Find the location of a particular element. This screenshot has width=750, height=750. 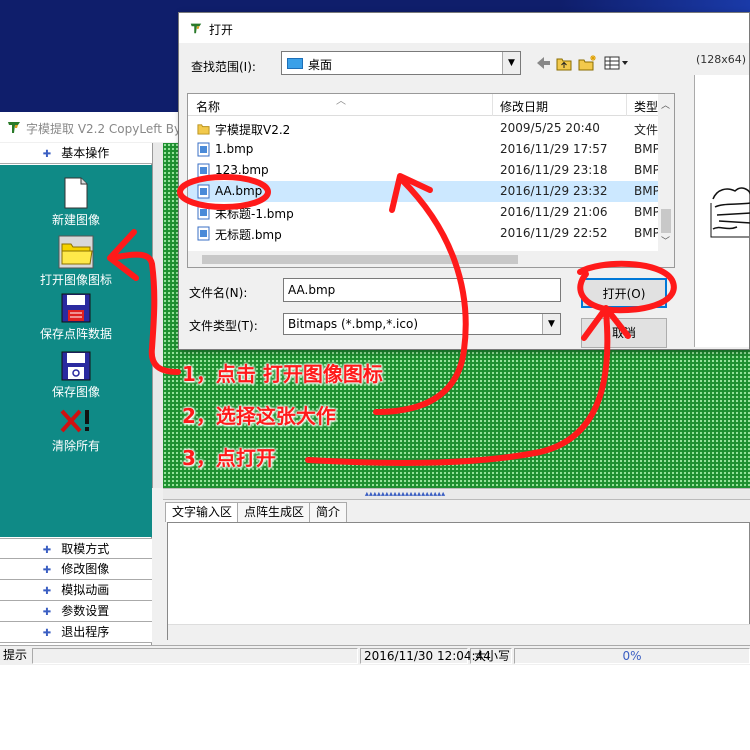

tool-clear-all: 清除所有 is located at coordinates (76, 430).